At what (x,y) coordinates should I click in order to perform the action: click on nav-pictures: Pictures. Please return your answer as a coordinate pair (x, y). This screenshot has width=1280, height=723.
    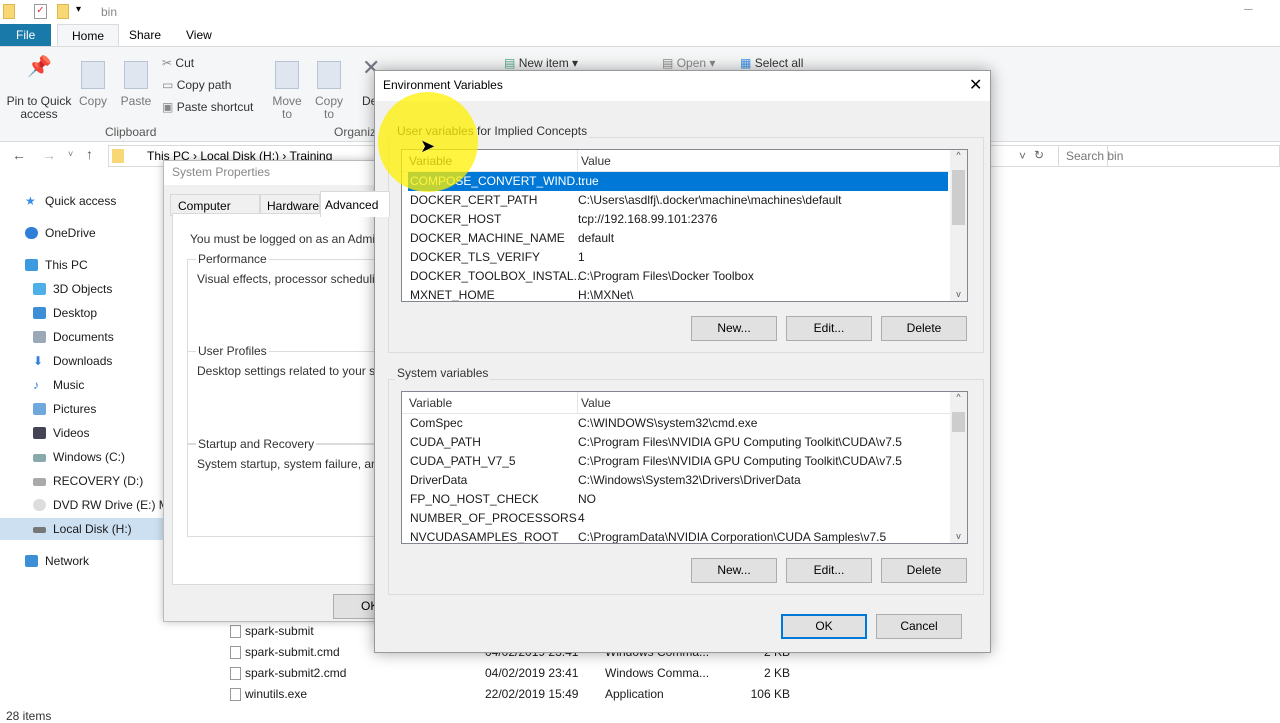
    Looking at the image, I should click on (82, 409).